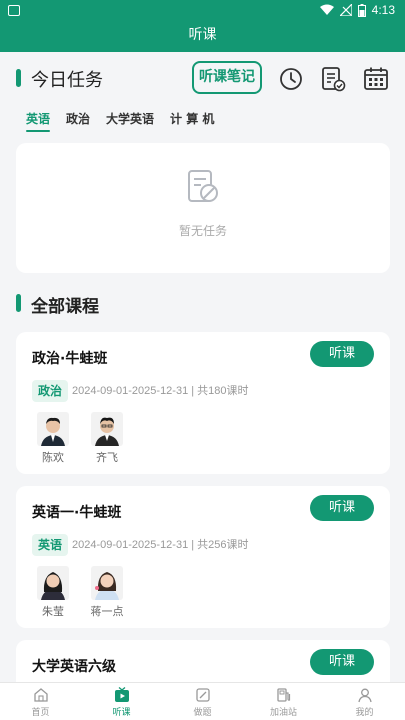 The height and width of the screenshot is (720, 405). I want to click on status-icons: 4:13, so click(357, 10).